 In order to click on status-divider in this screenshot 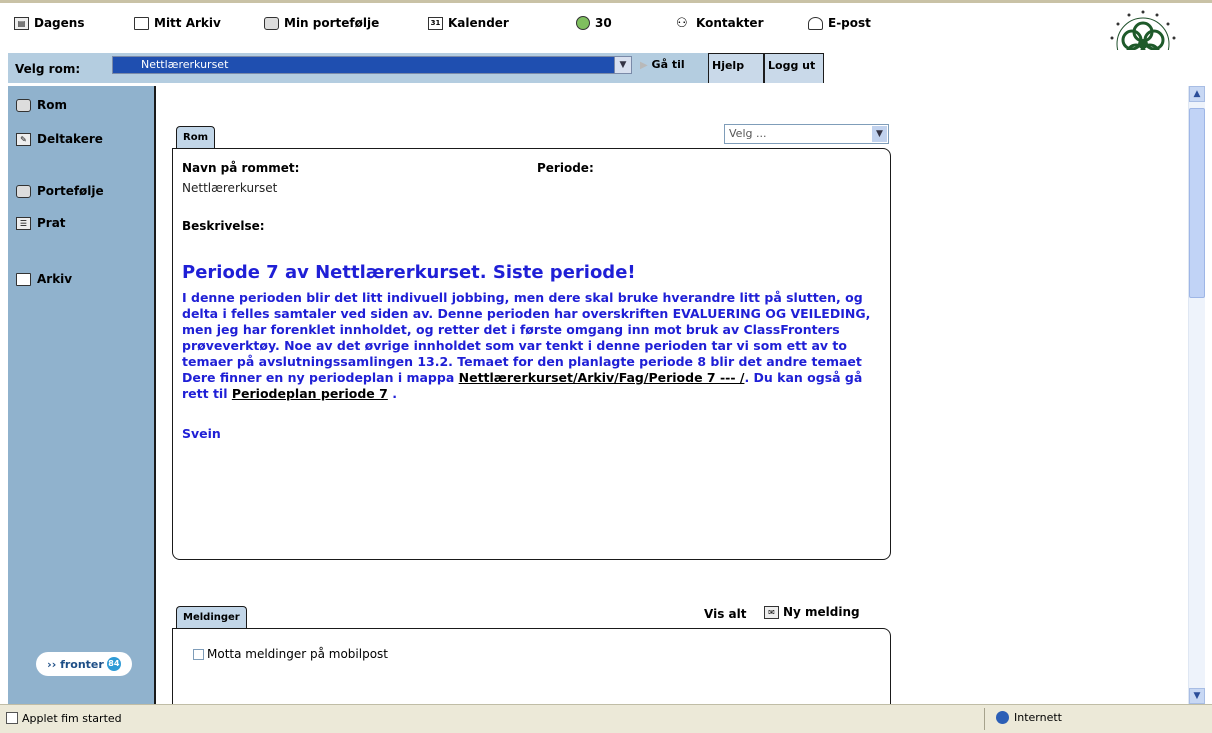, I will do `click(984, 719)`.